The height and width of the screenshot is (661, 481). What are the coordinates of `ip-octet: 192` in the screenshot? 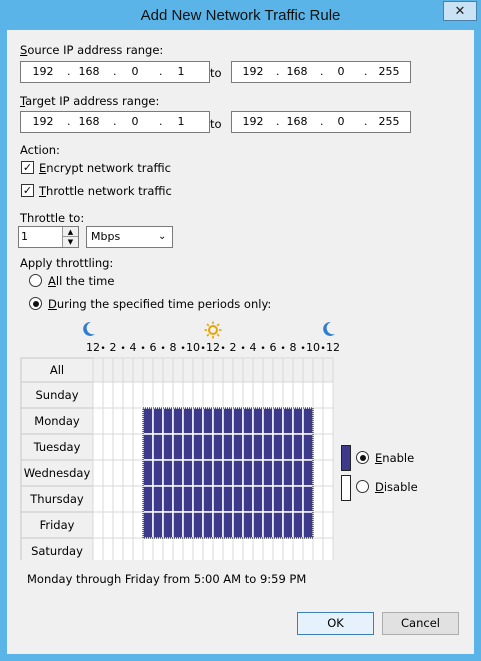 It's located at (253, 71).